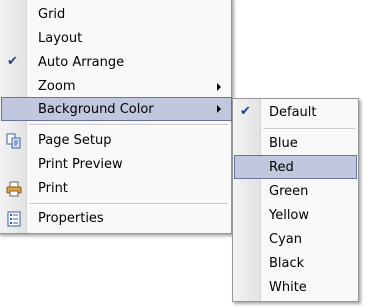 The height and width of the screenshot is (308, 368). Describe the element at coordinates (309, 129) in the screenshot. I see `submenu-separator` at that location.